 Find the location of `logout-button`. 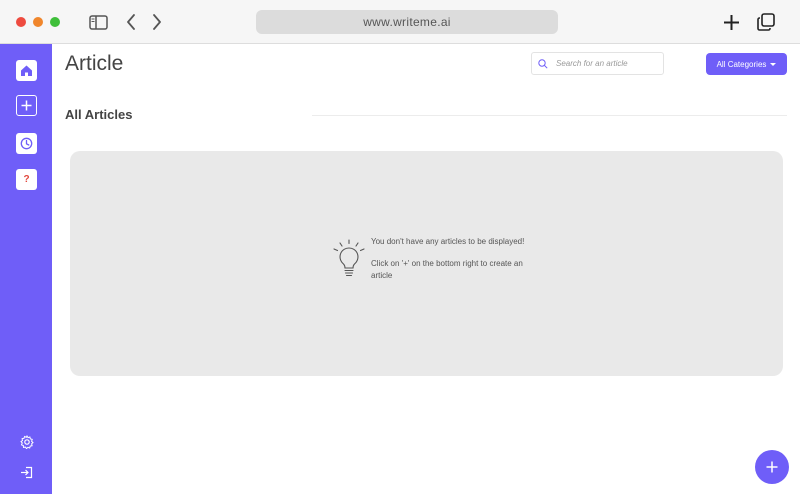

logout-button is located at coordinates (26, 472).